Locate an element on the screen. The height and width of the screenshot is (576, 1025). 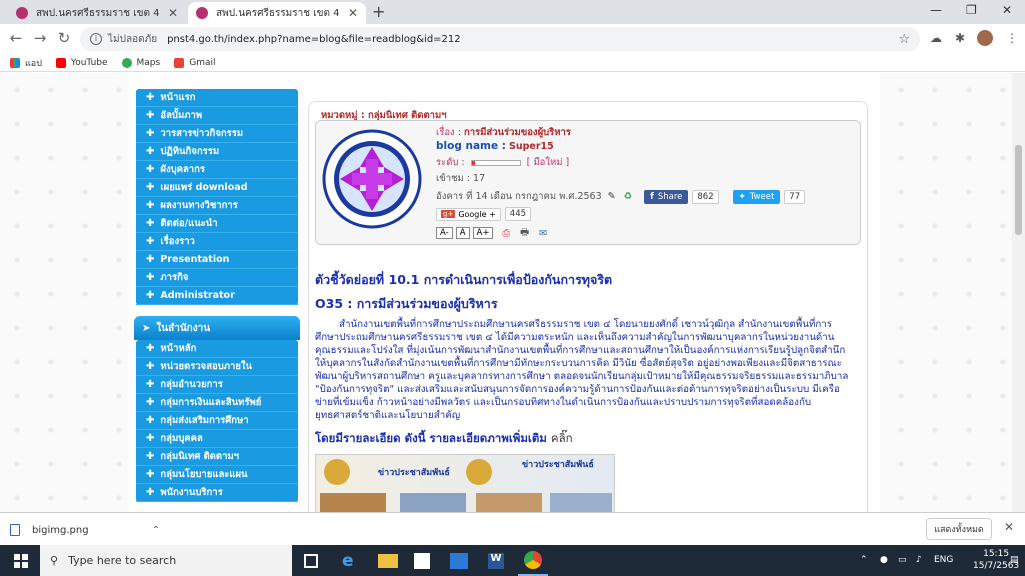
email-icon: ✉ is located at coordinates (543, 233).